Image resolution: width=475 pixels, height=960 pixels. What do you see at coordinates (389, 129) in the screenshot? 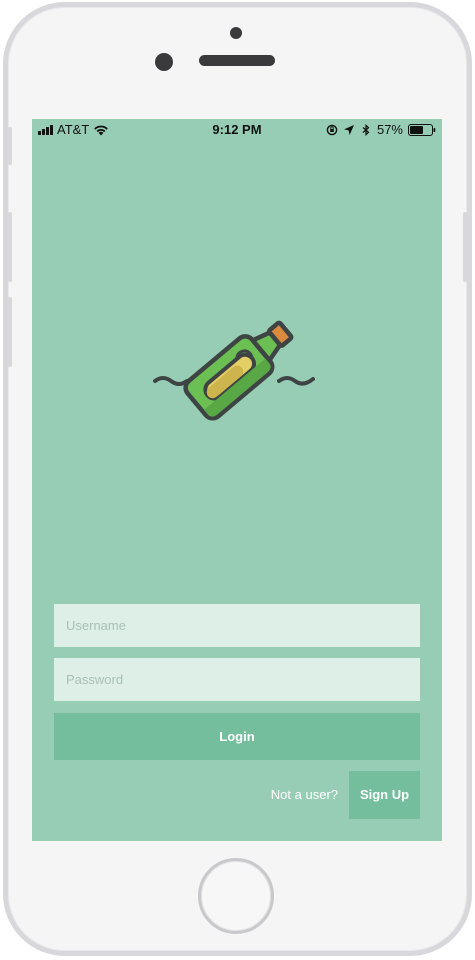
I see `battery-percent: 57%` at bounding box center [389, 129].